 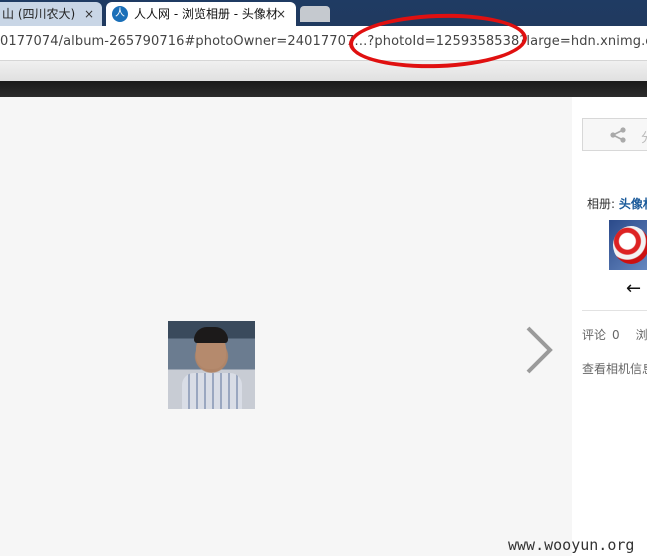 I want to click on site-header-strip, so click(x=323, y=89).